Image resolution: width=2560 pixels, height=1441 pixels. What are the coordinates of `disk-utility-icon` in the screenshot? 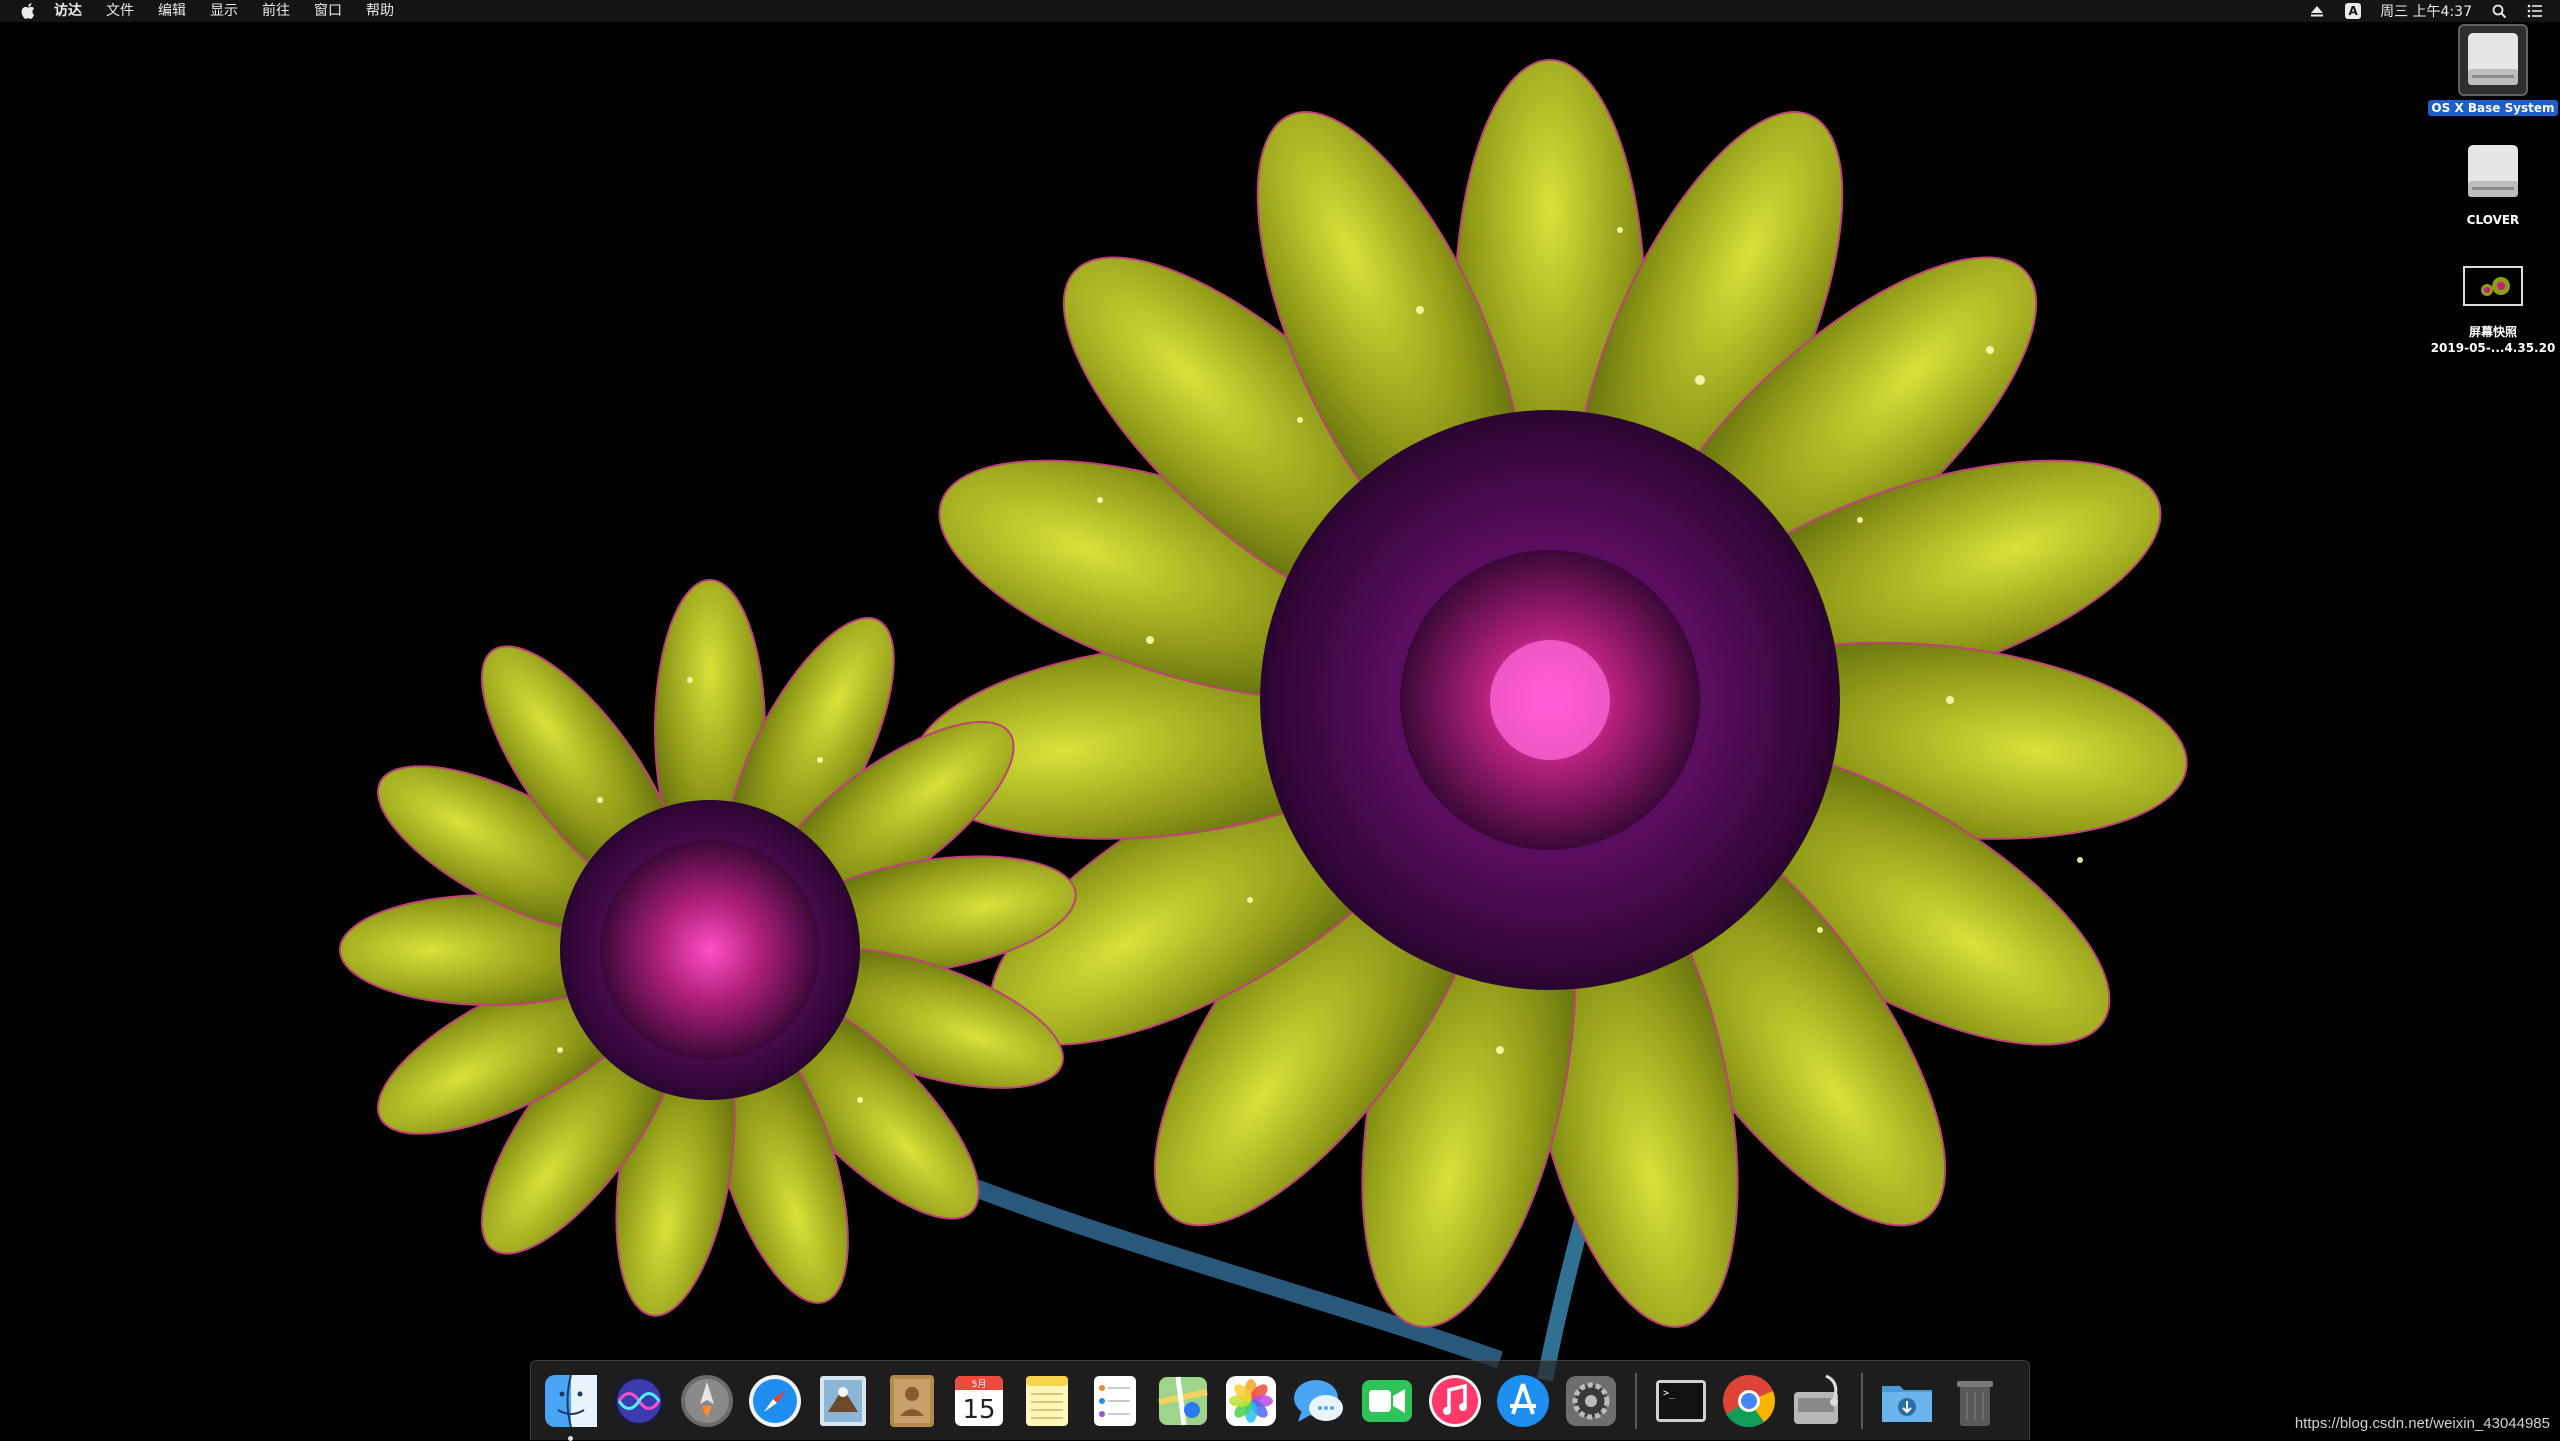 It's located at (1817, 1401).